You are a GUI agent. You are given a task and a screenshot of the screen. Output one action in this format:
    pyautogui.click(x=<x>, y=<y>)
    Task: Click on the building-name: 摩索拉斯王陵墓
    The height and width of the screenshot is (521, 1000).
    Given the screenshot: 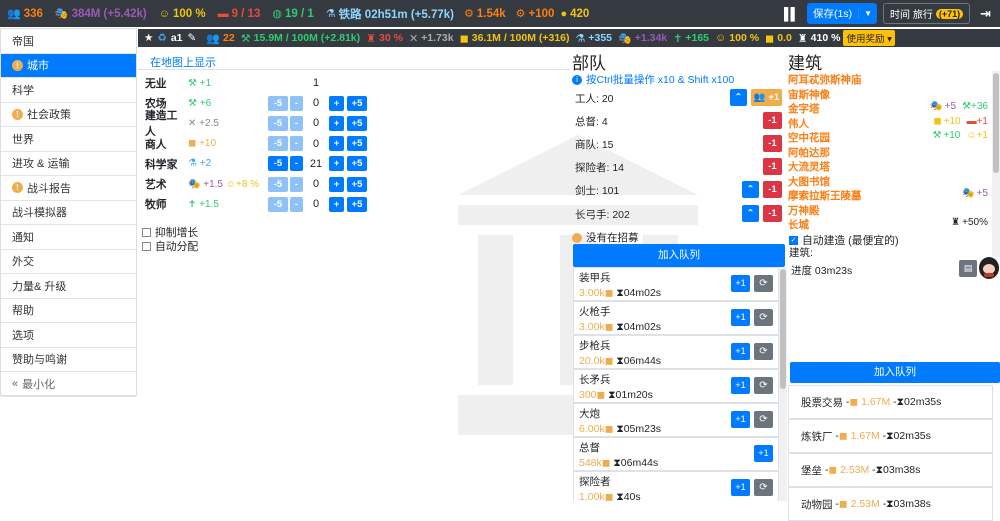 What is the action you would take?
    pyautogui.click(x=825, y=195)
    